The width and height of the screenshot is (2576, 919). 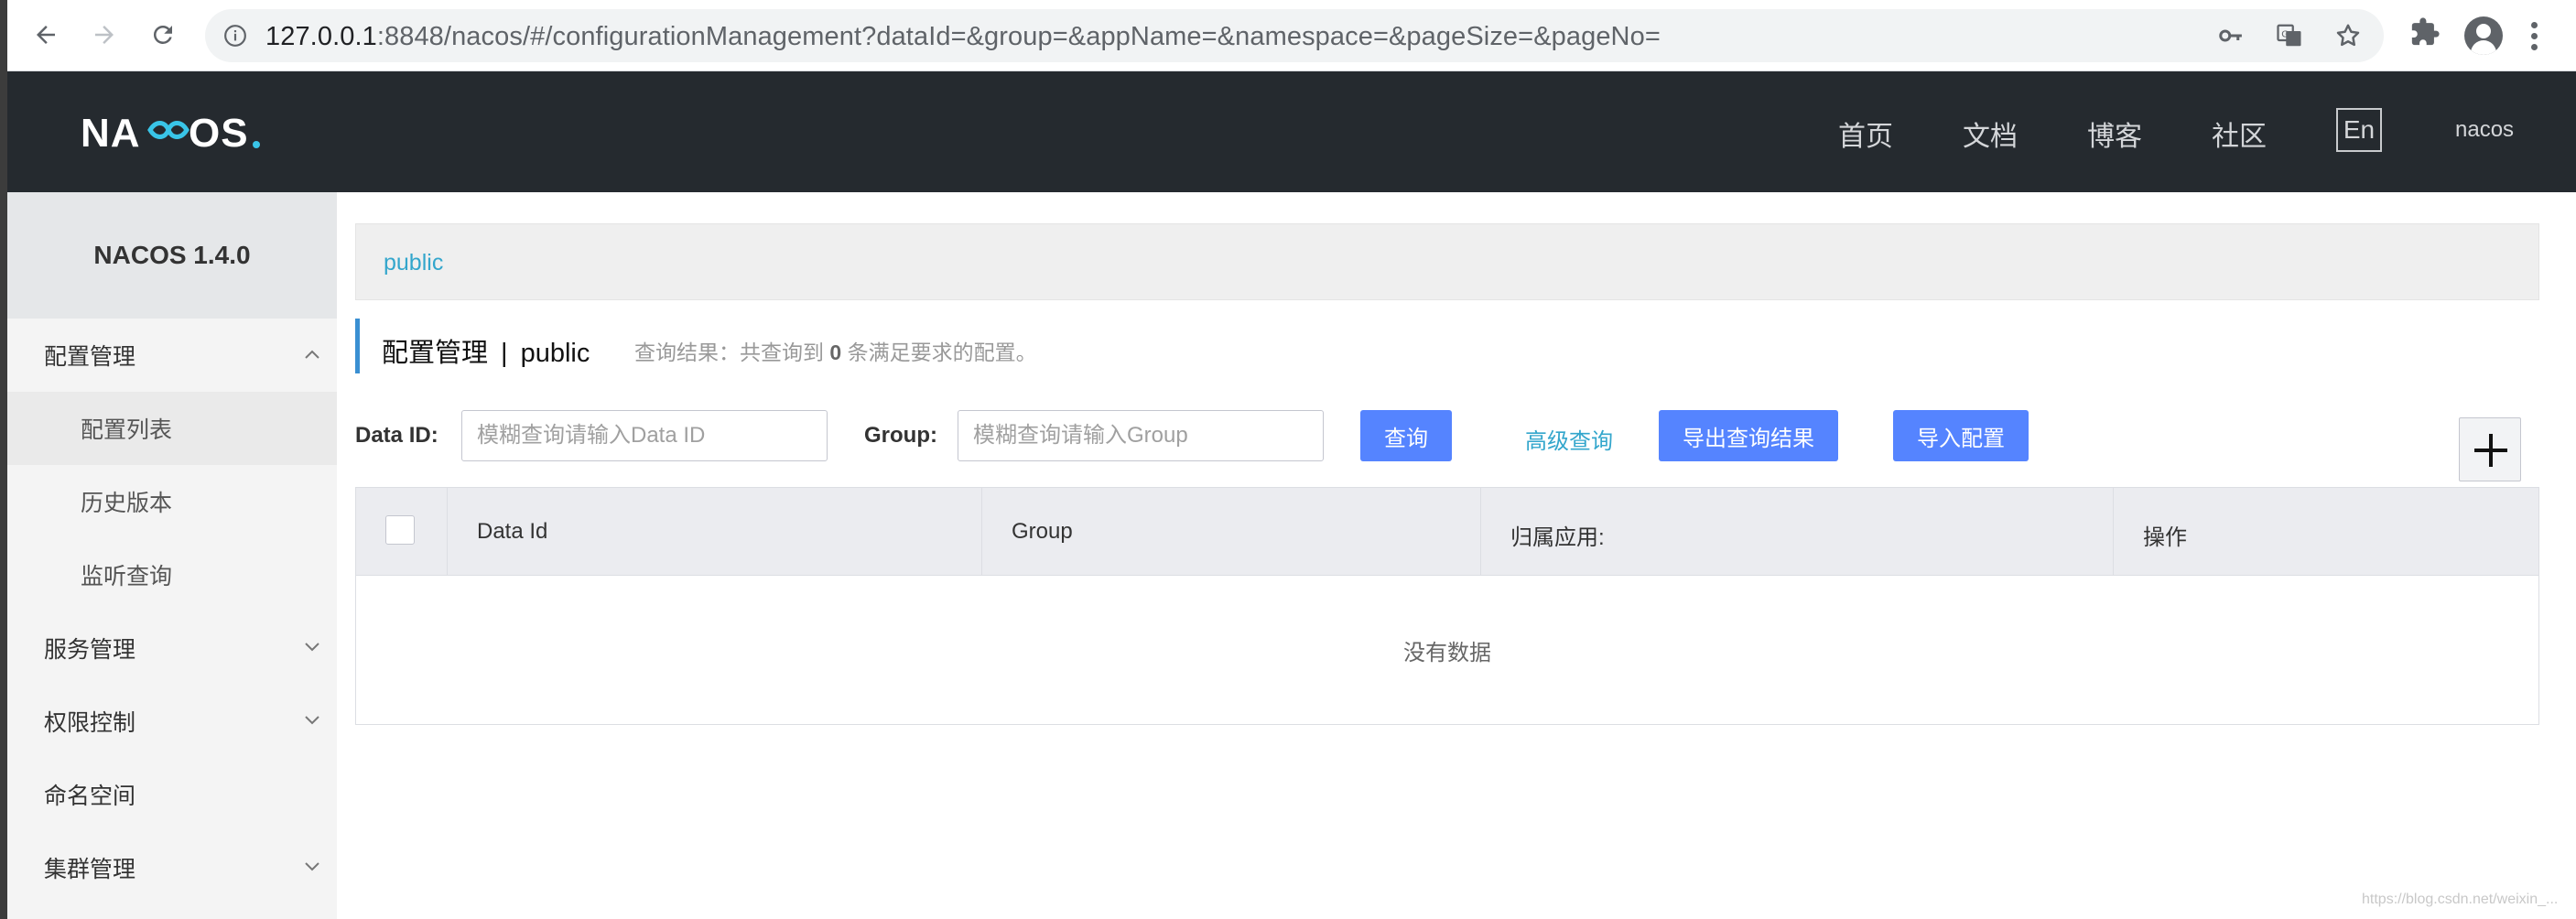 What do you see at coordinates (1406, 435) in the screenshot?
I see `query-button: 查询` at bounding box center [1406, 435].